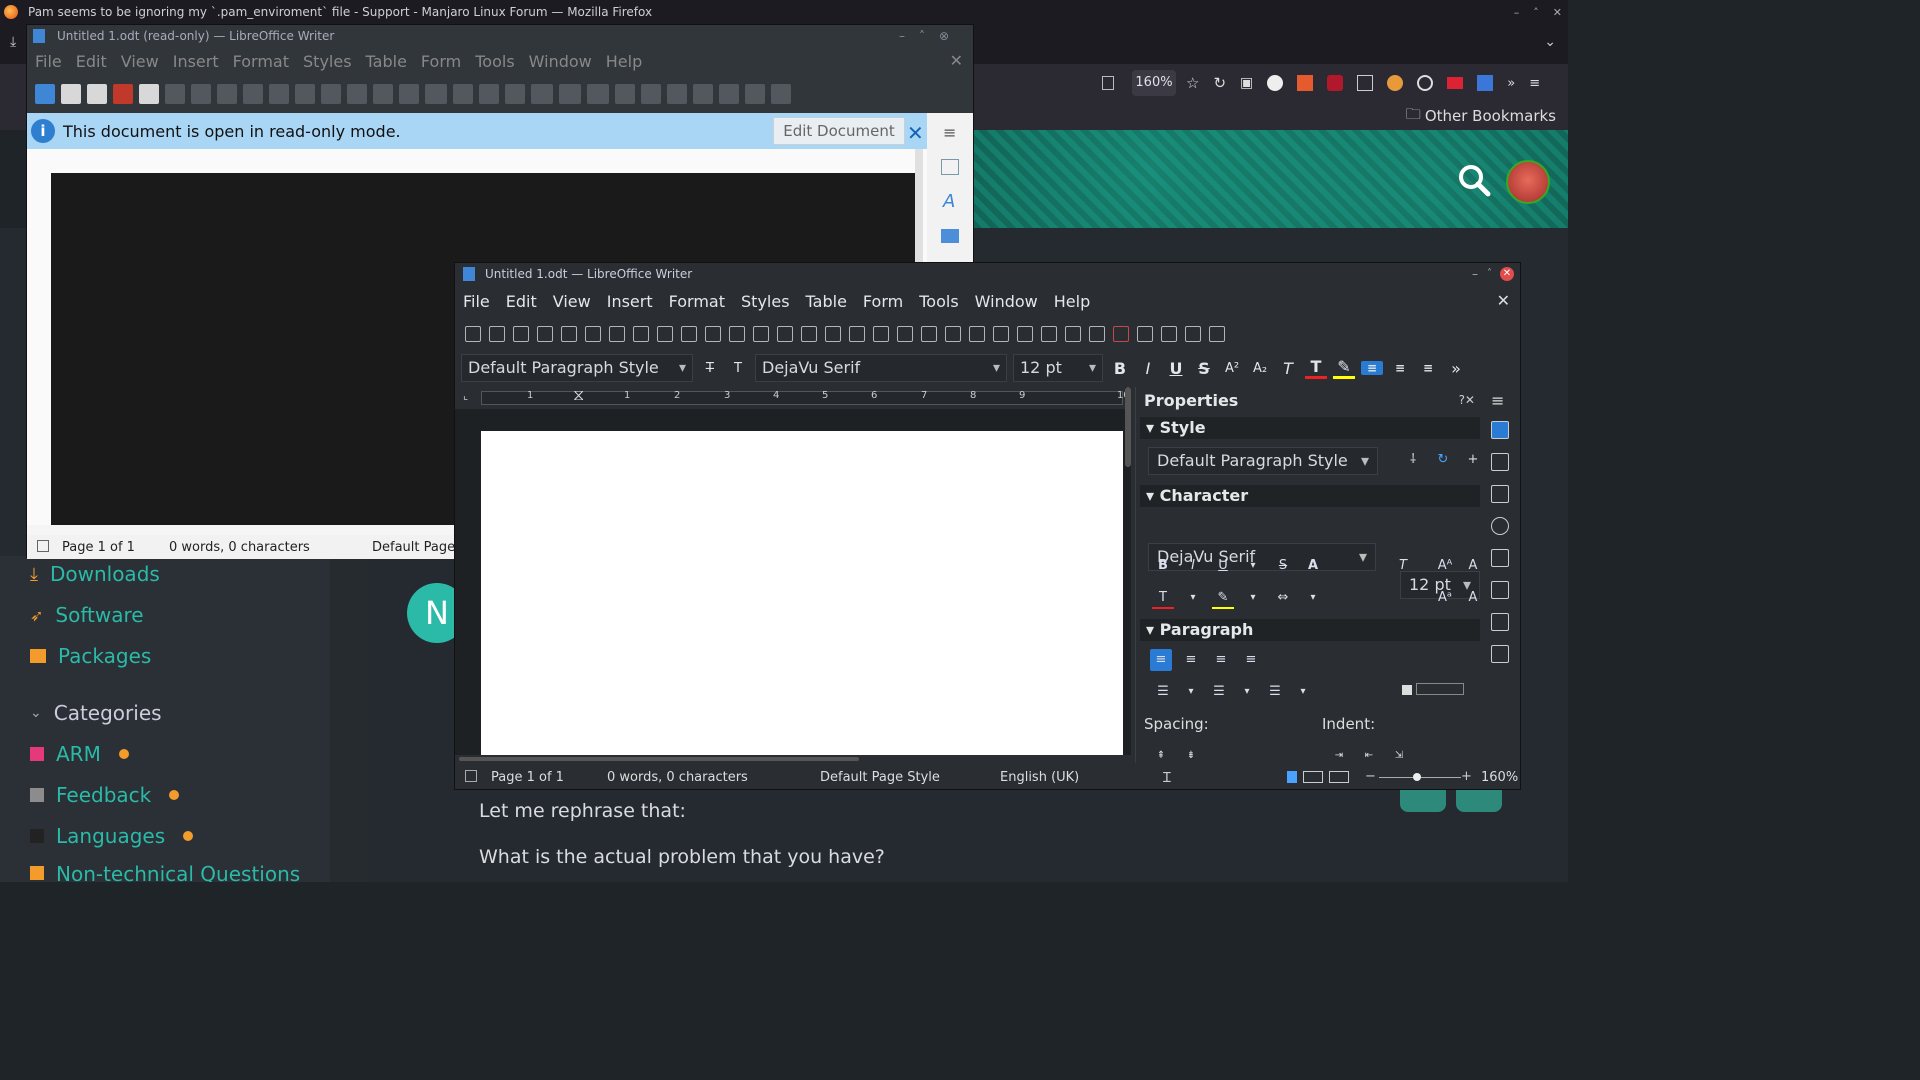 Image resolution: width=1920 pixels, height=1080 pixels. Describe the element at coordinates (521, 334) in the screenshot. I see `save-icon` at that location.